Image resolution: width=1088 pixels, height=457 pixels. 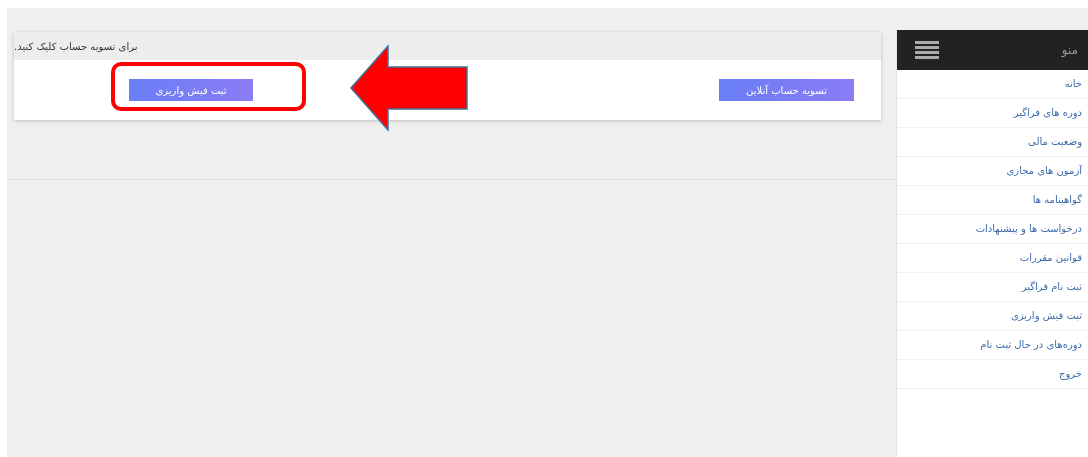 I want to click on sidebar-item: خروج, so click(x=992, y=374).